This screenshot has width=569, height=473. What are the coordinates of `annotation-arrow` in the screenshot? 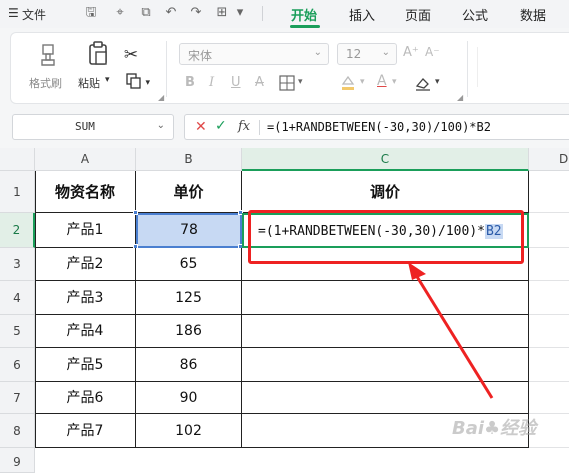 It's located at (451, 330).